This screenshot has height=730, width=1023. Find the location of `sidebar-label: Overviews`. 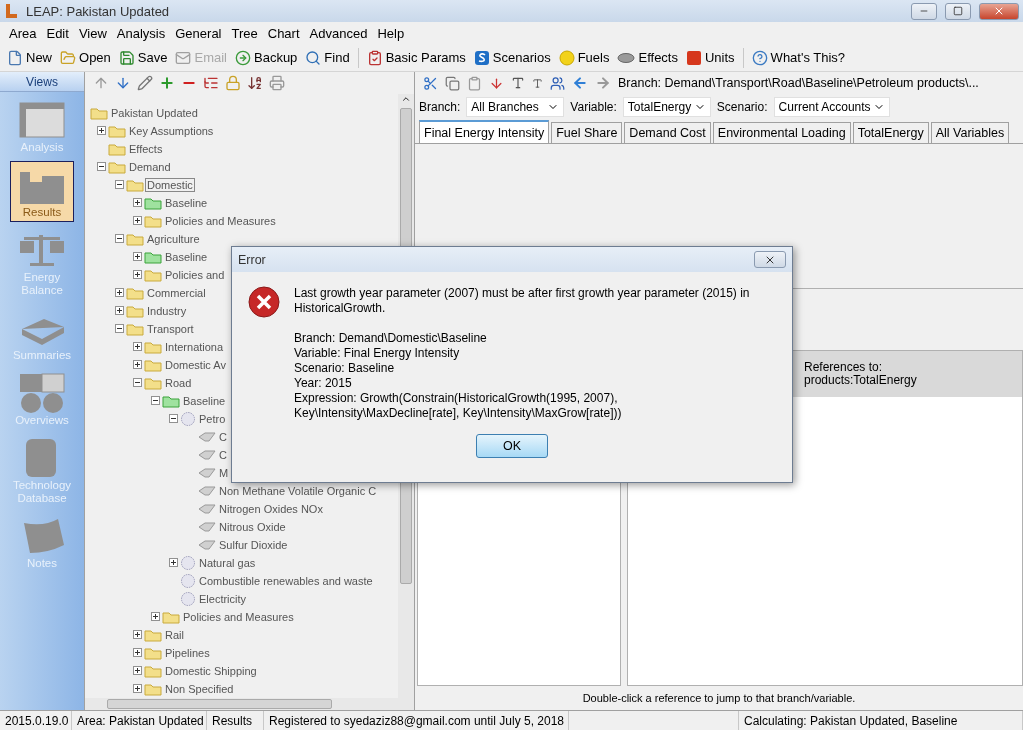

sidebar-label: Overviews is located at coordinates (42, 420).